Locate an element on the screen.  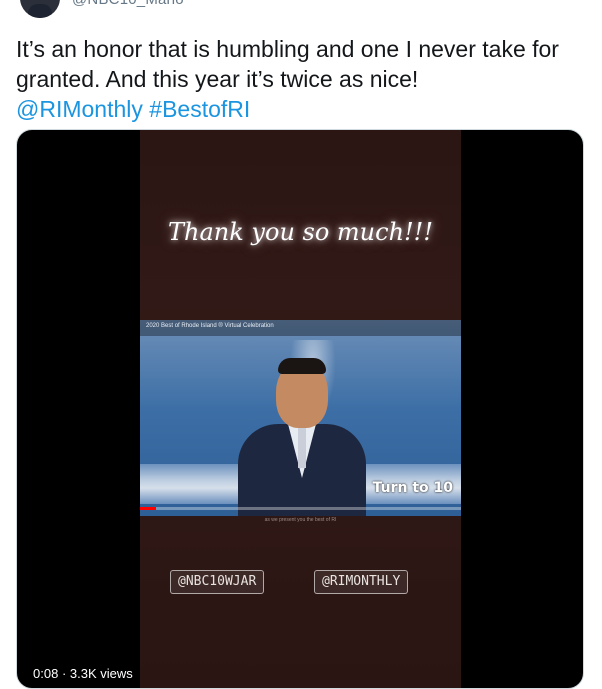
hashtag-link: #BestofRI is located at coordinates (199, 109).